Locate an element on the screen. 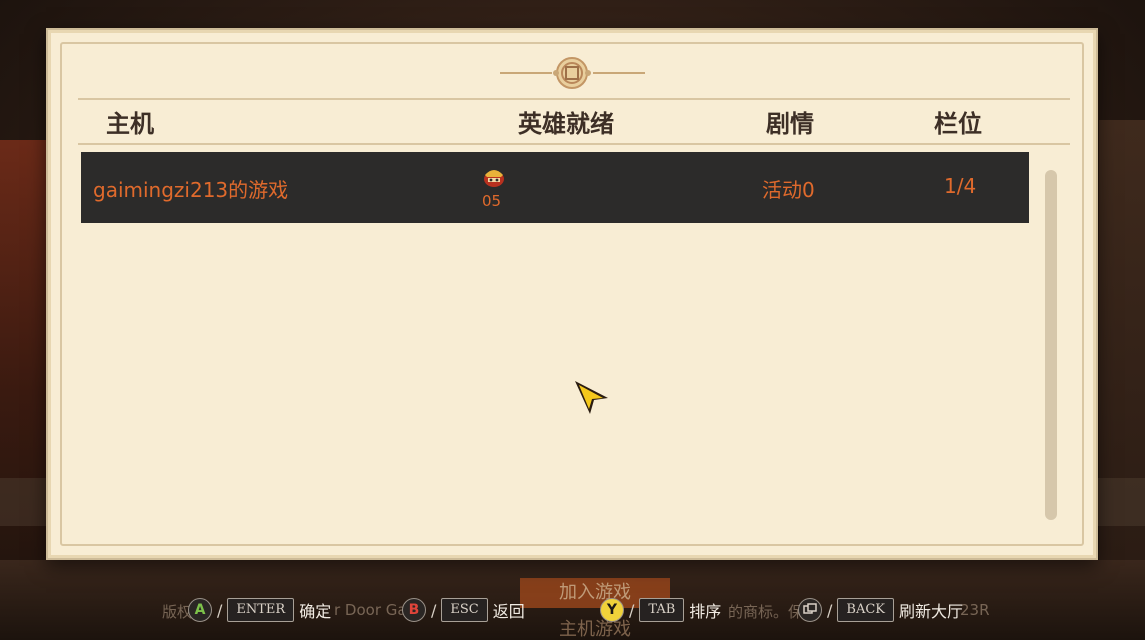 The height and width of the screenshot is (640, 1145). control-sort: Y / TAB 排序 is located at coordinates (660, 610).